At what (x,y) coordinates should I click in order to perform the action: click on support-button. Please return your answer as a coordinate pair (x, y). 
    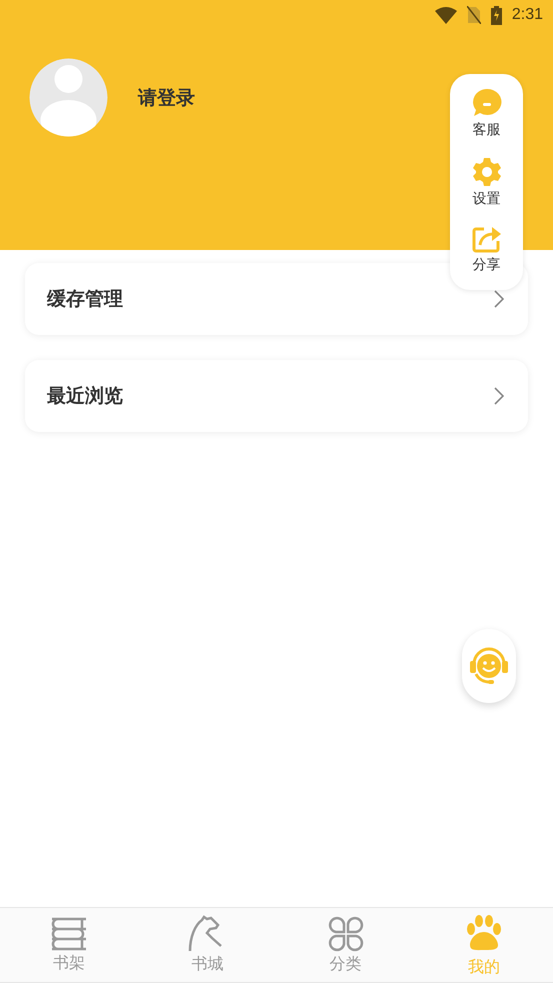
    Looking at the image, I should click on (489, 666).